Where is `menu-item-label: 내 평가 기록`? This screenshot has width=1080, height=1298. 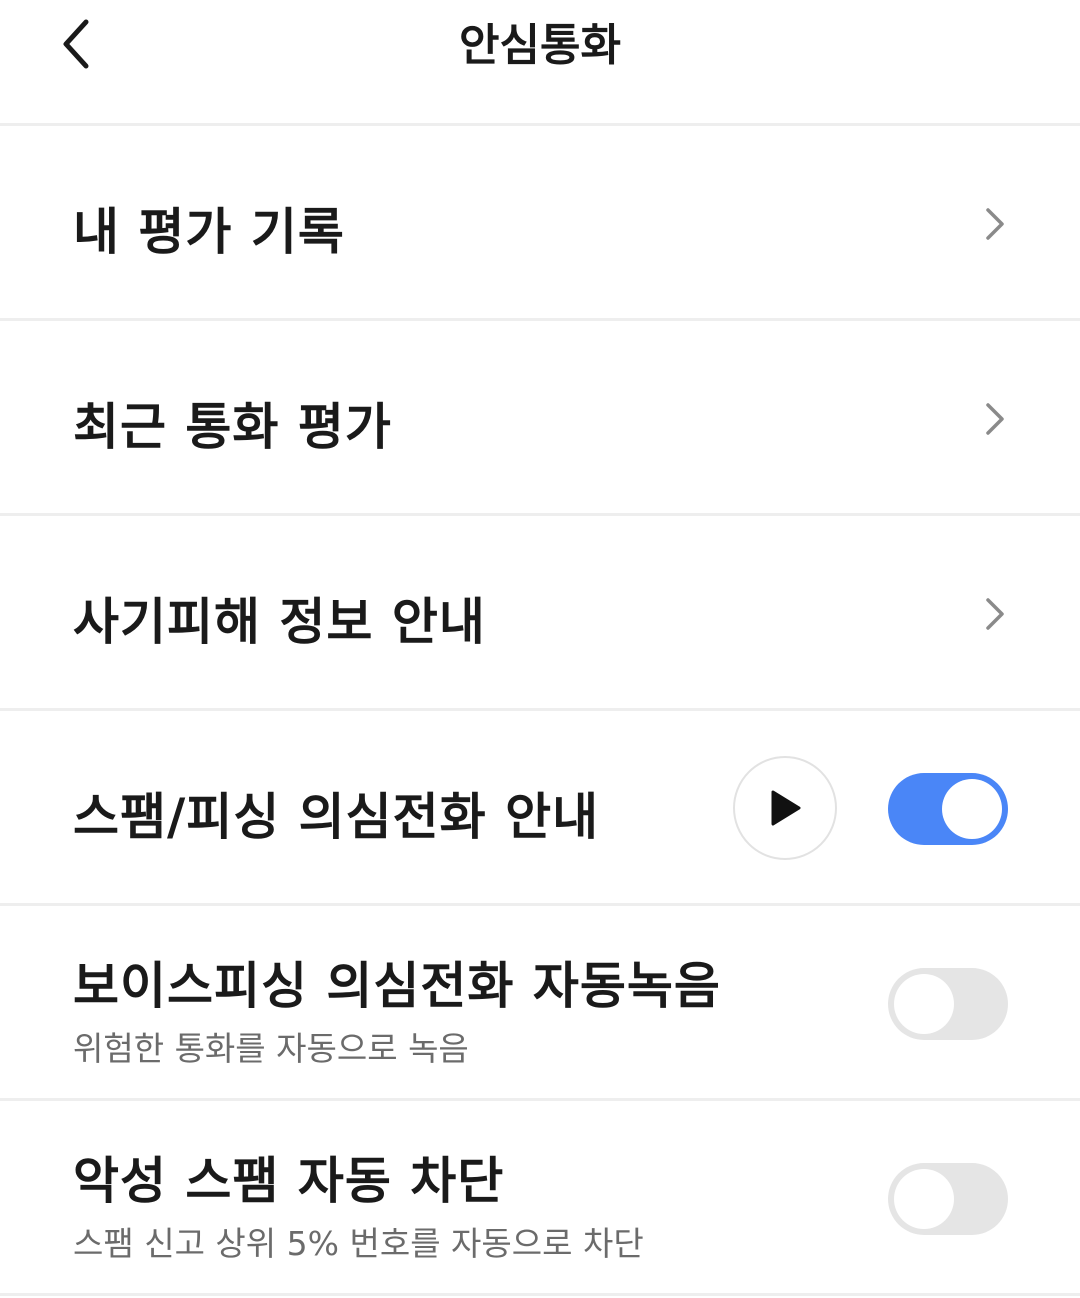 menu-item-label: 내 평가 기록 is located at coordinates (209, 232).